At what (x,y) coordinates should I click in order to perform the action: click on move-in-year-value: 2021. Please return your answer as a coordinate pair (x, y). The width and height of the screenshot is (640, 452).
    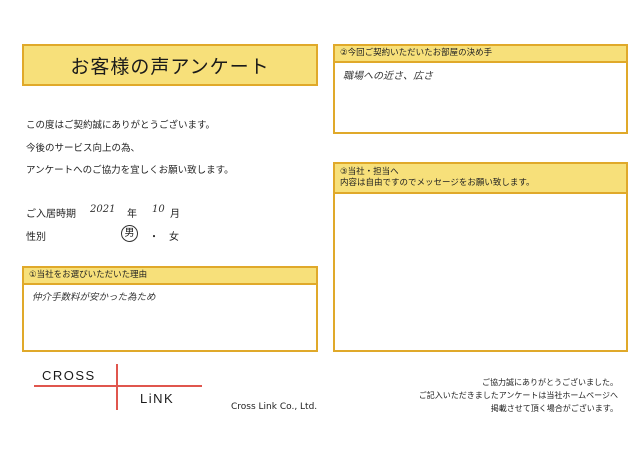
    Looking at the image, I should click on (102, 209).